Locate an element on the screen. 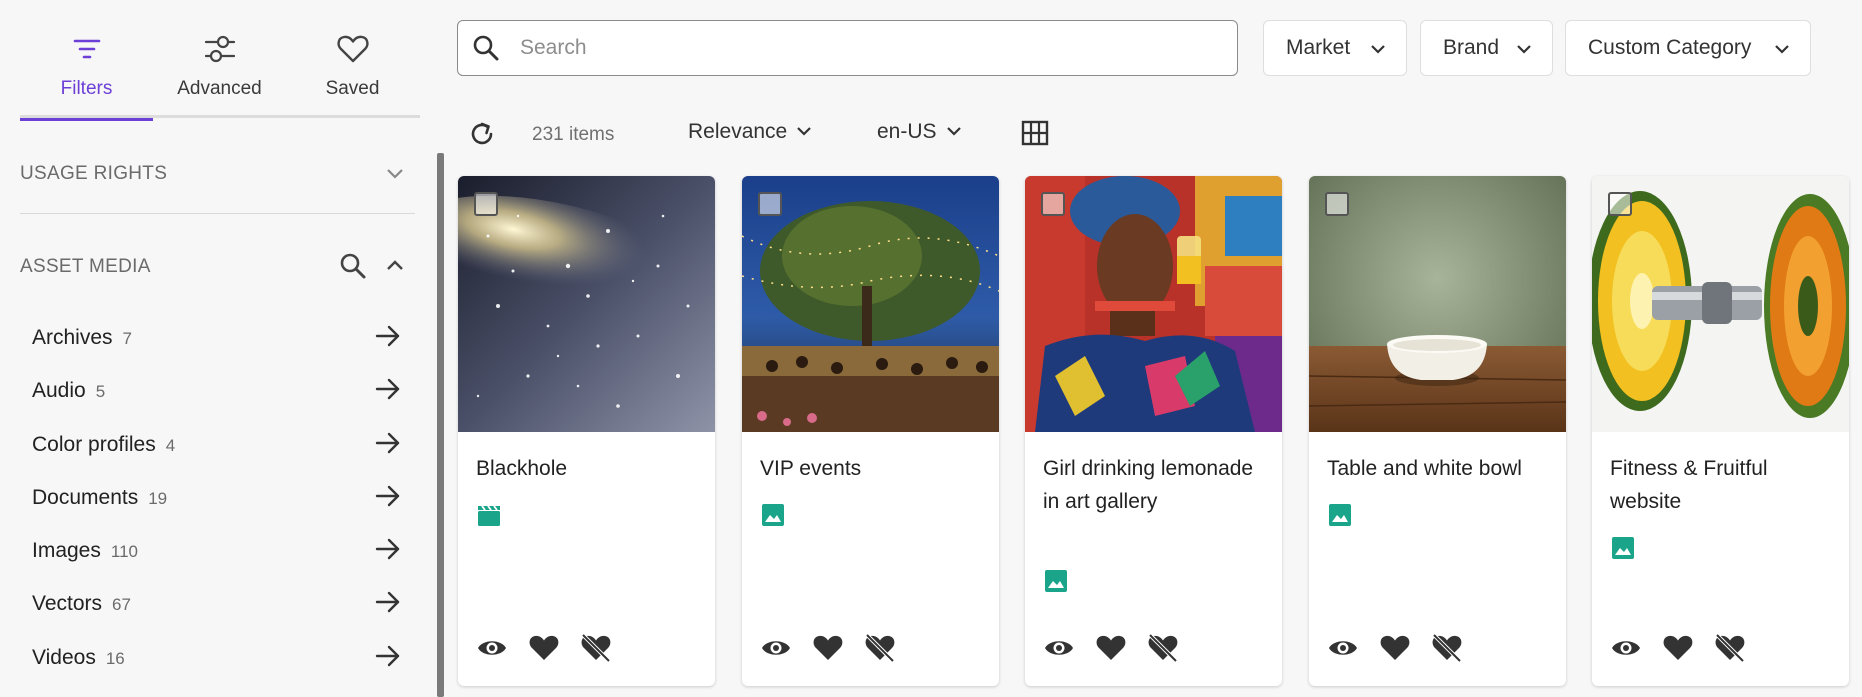  asset-title: Blackhole is located at coordinates (588, 468).